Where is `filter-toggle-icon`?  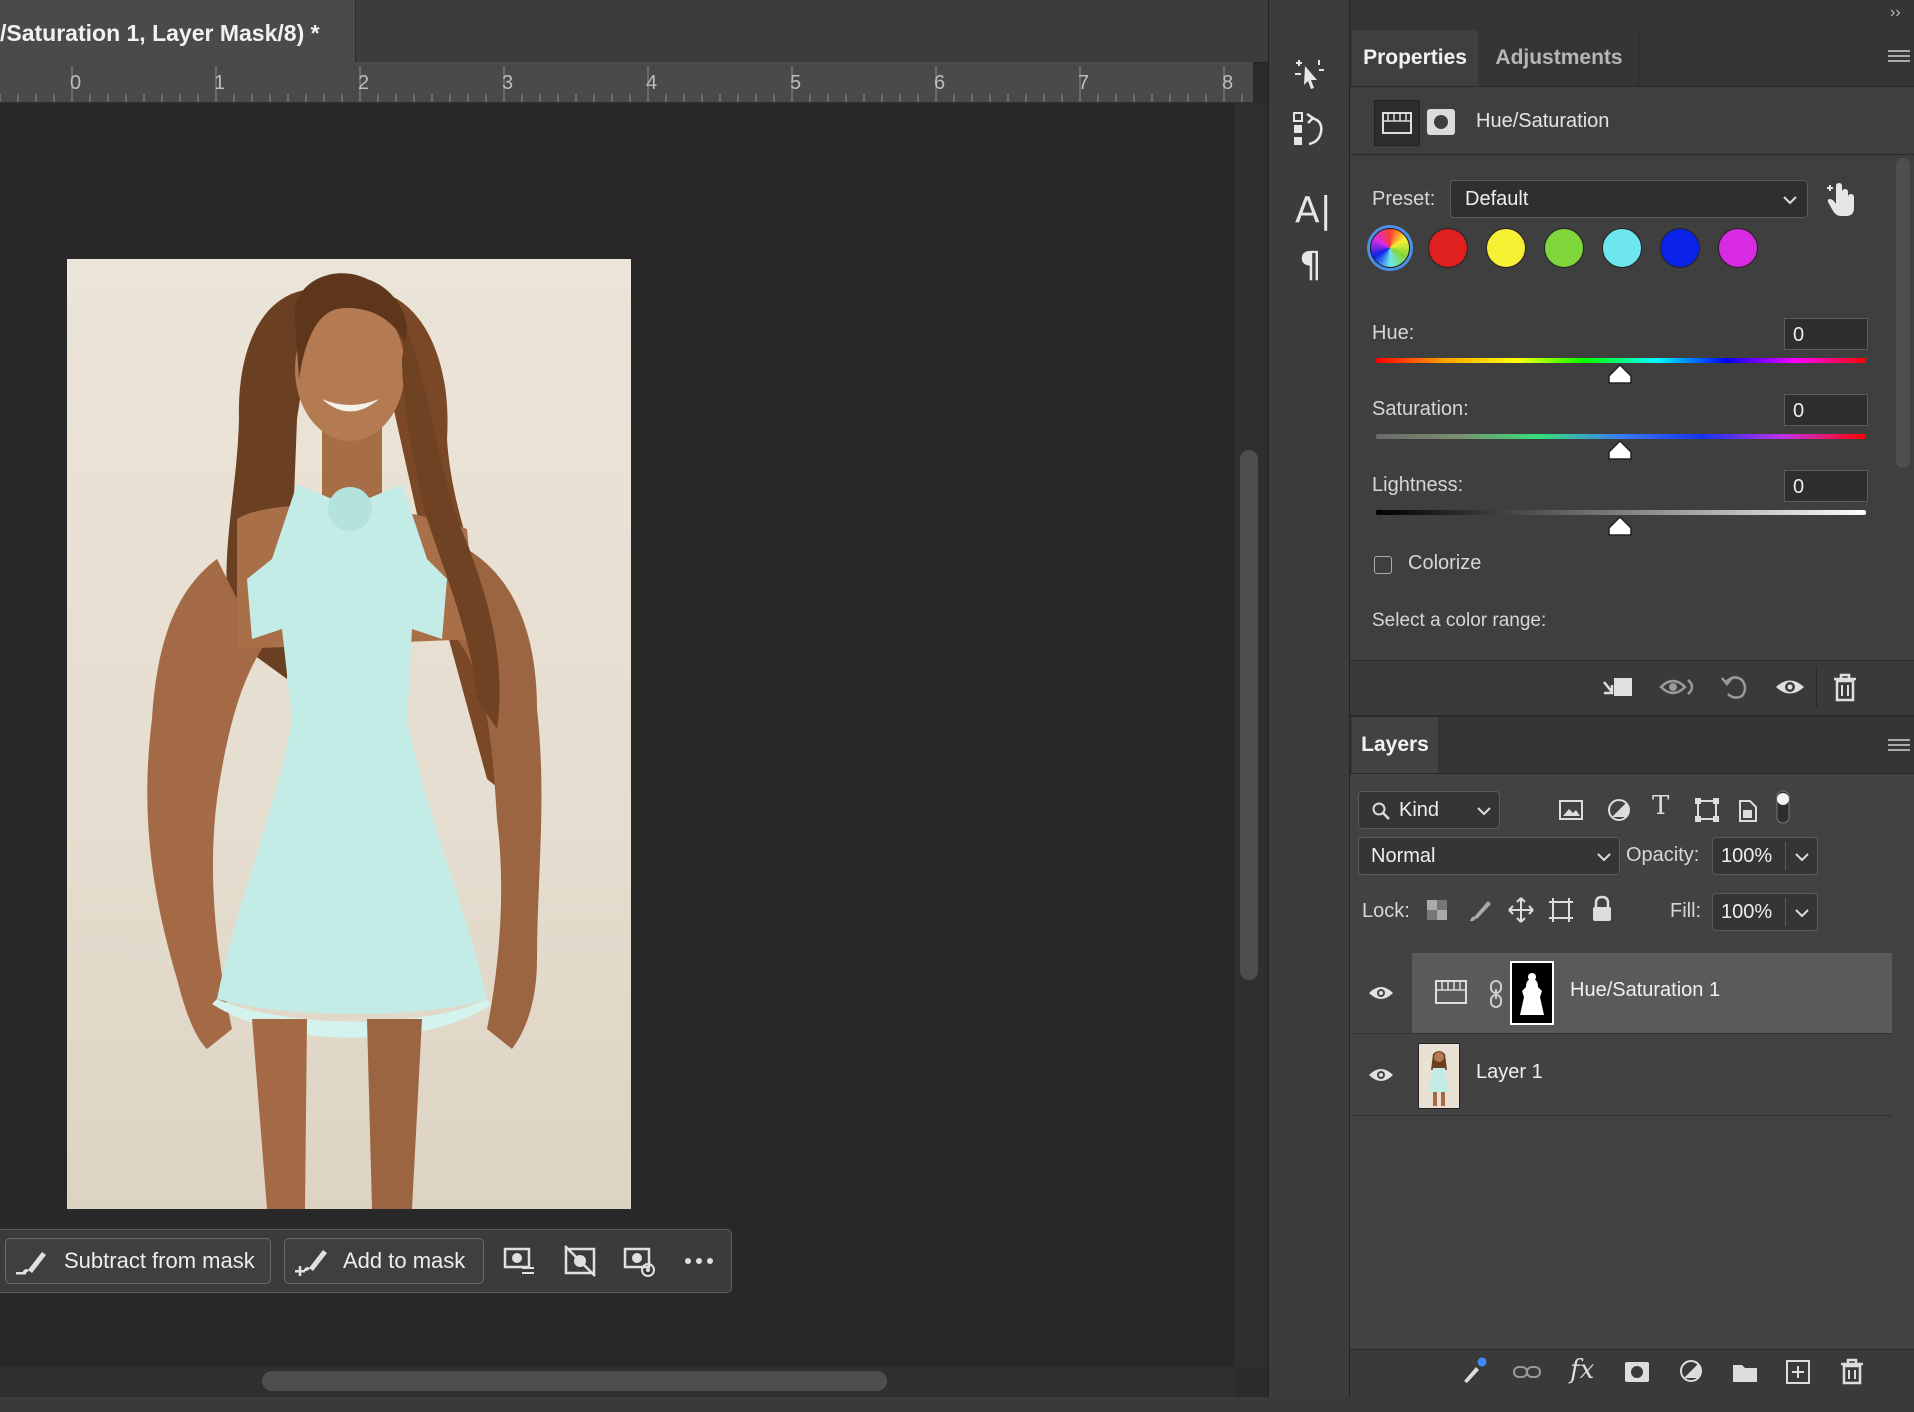
filter-toggle-icon is located at coordinates (1783, 807).